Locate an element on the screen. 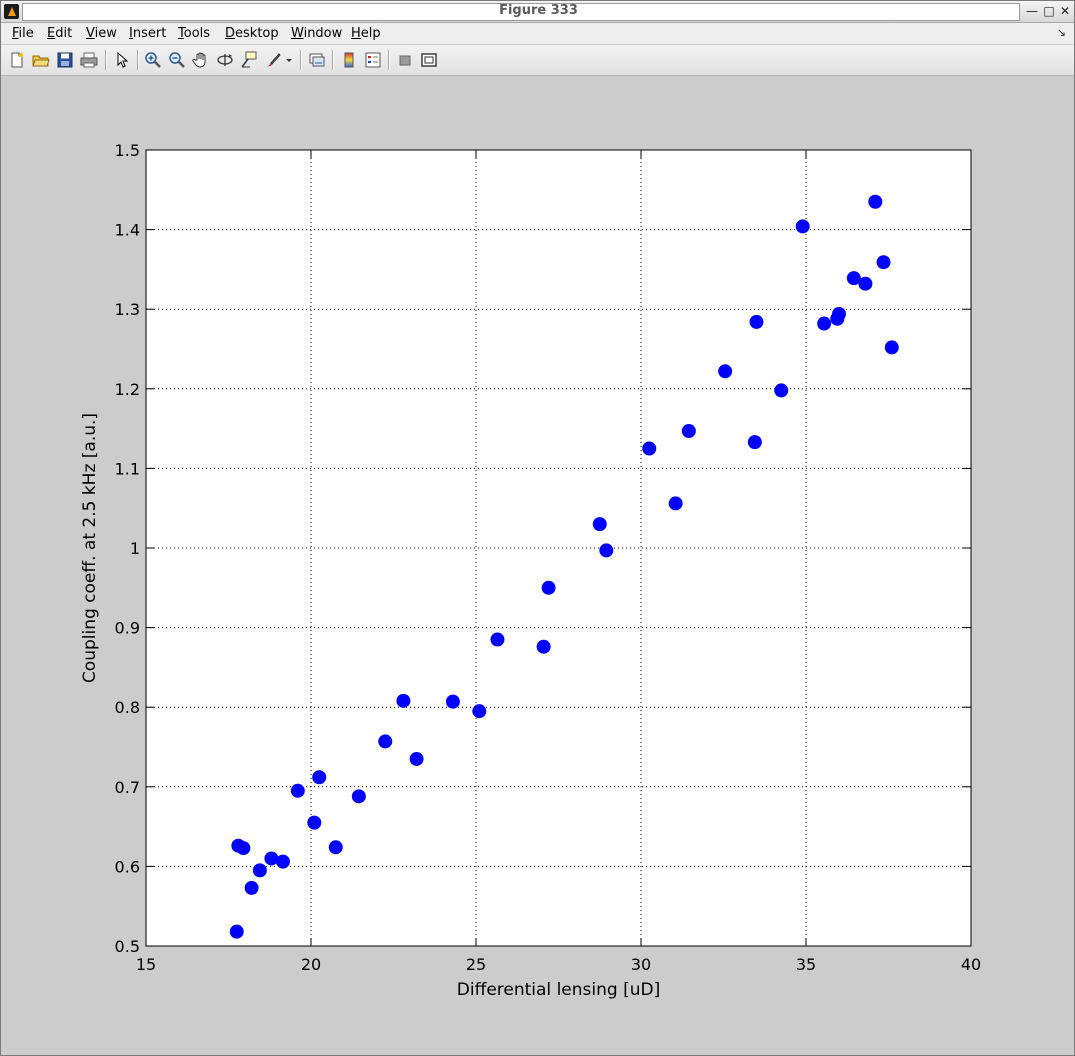 The height and width of the screenshot is (1056, 1075). y-tick-label: 1.4 is located at coordinates (127, 230).